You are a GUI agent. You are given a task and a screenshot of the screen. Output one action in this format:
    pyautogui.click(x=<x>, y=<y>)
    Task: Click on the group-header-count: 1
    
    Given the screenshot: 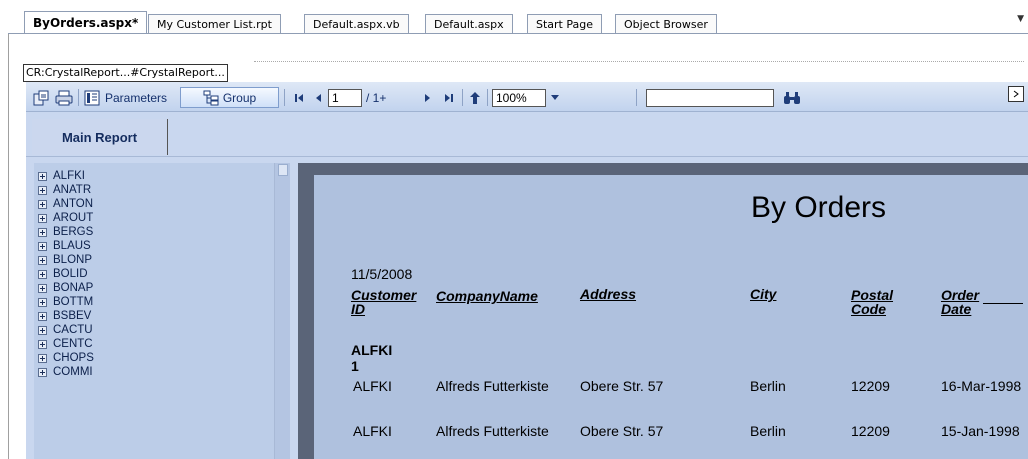 What is the action you would take?
    pyautogui.click(x=355, y=366)
    